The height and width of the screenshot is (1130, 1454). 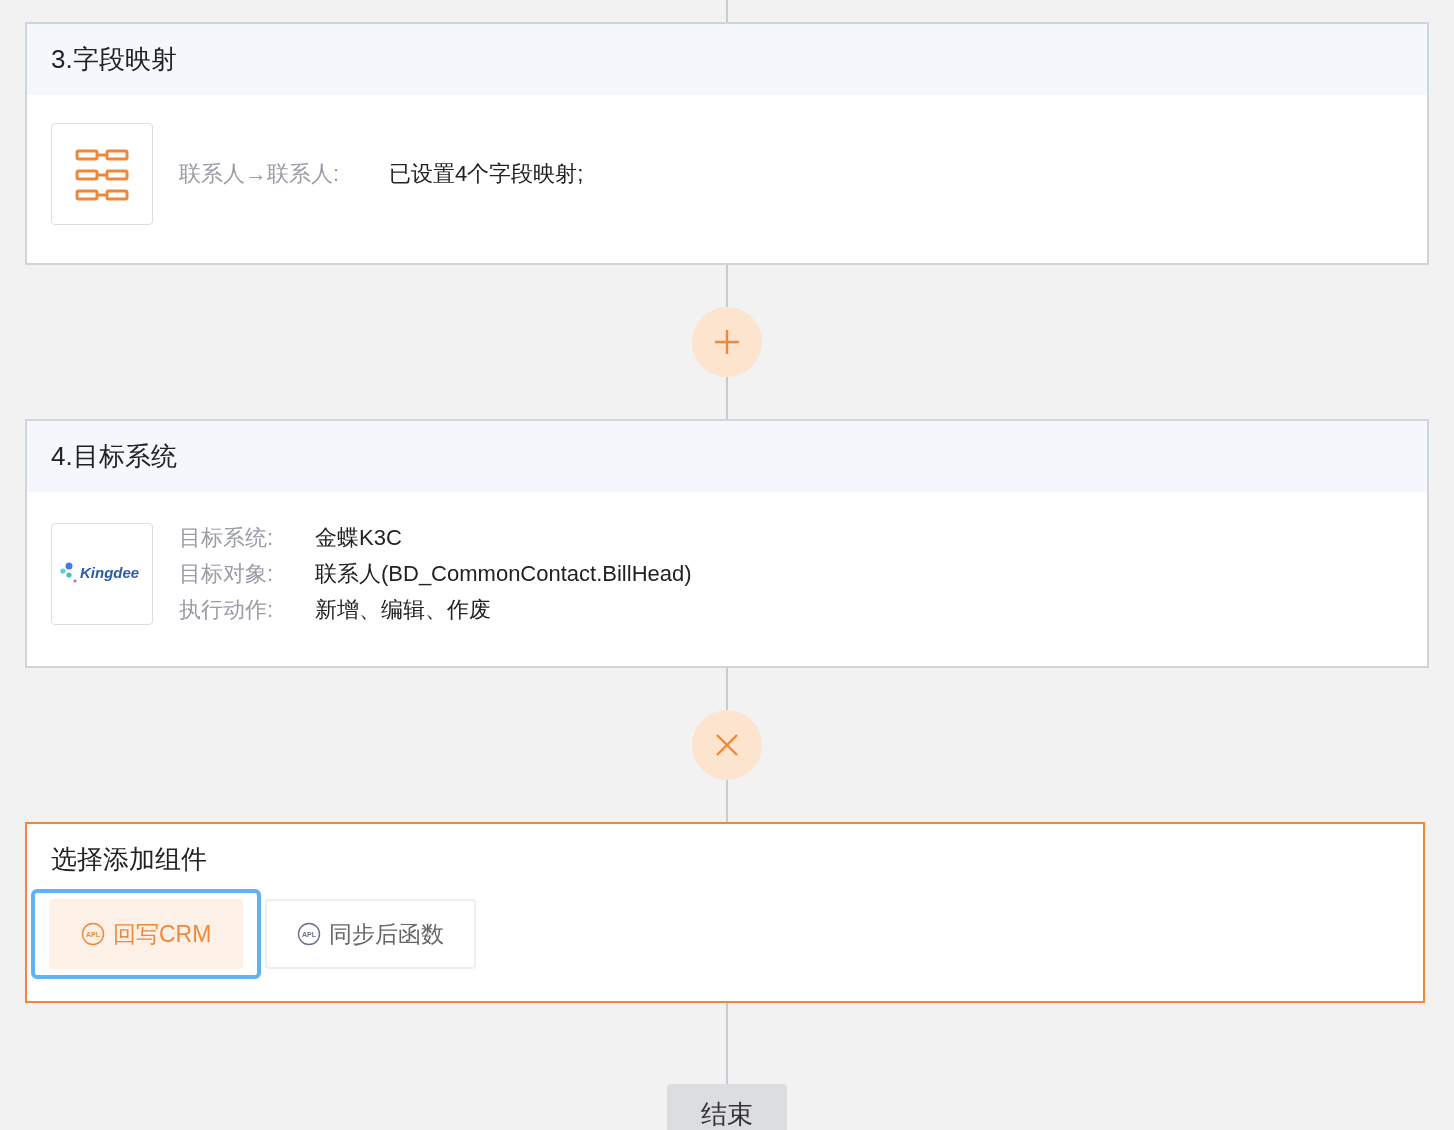 What do you see at coordinates (727, 745) in the screenshot?
I see `close-icon` at bounding box center [727, 745].